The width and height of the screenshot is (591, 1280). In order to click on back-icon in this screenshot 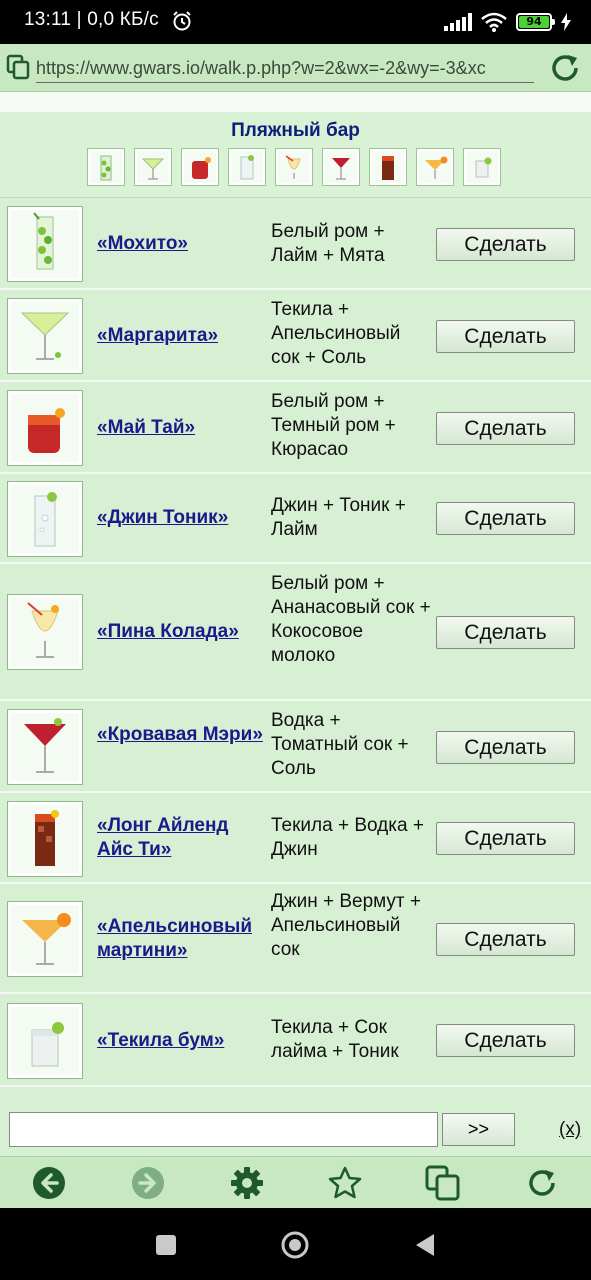, I will do `click(49, 1183)`.